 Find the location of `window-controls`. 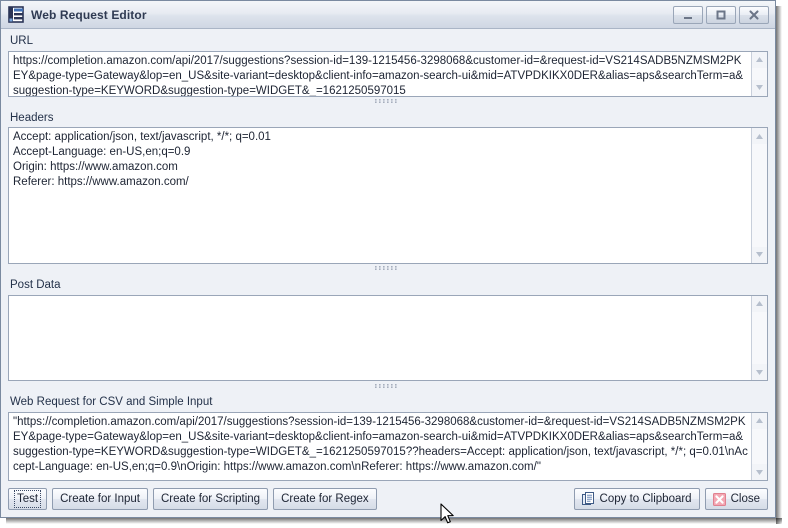

window-controls is located at coordinates (723, 14).